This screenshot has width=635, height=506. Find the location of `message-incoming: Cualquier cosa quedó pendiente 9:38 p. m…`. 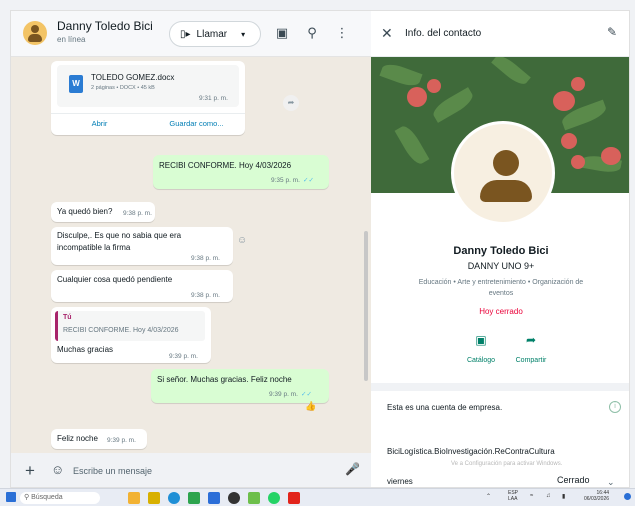

message-incoming: Cualquier cosa quedó pendiente 9:38 p. m… is located at coordinates (142, 286).